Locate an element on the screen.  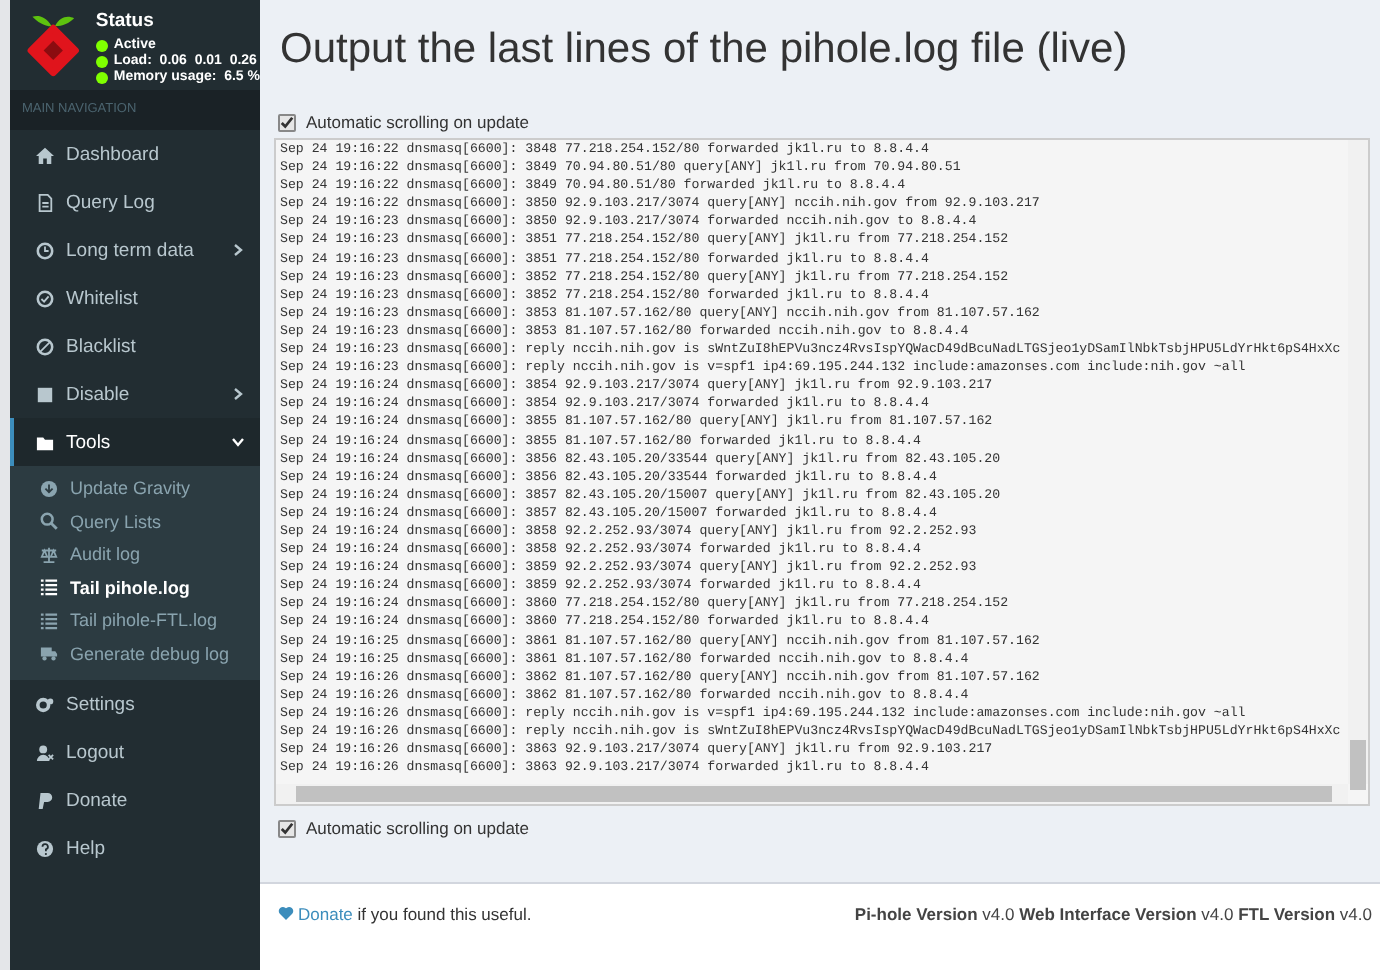
scale-icon is located at coordinates (49, 554).